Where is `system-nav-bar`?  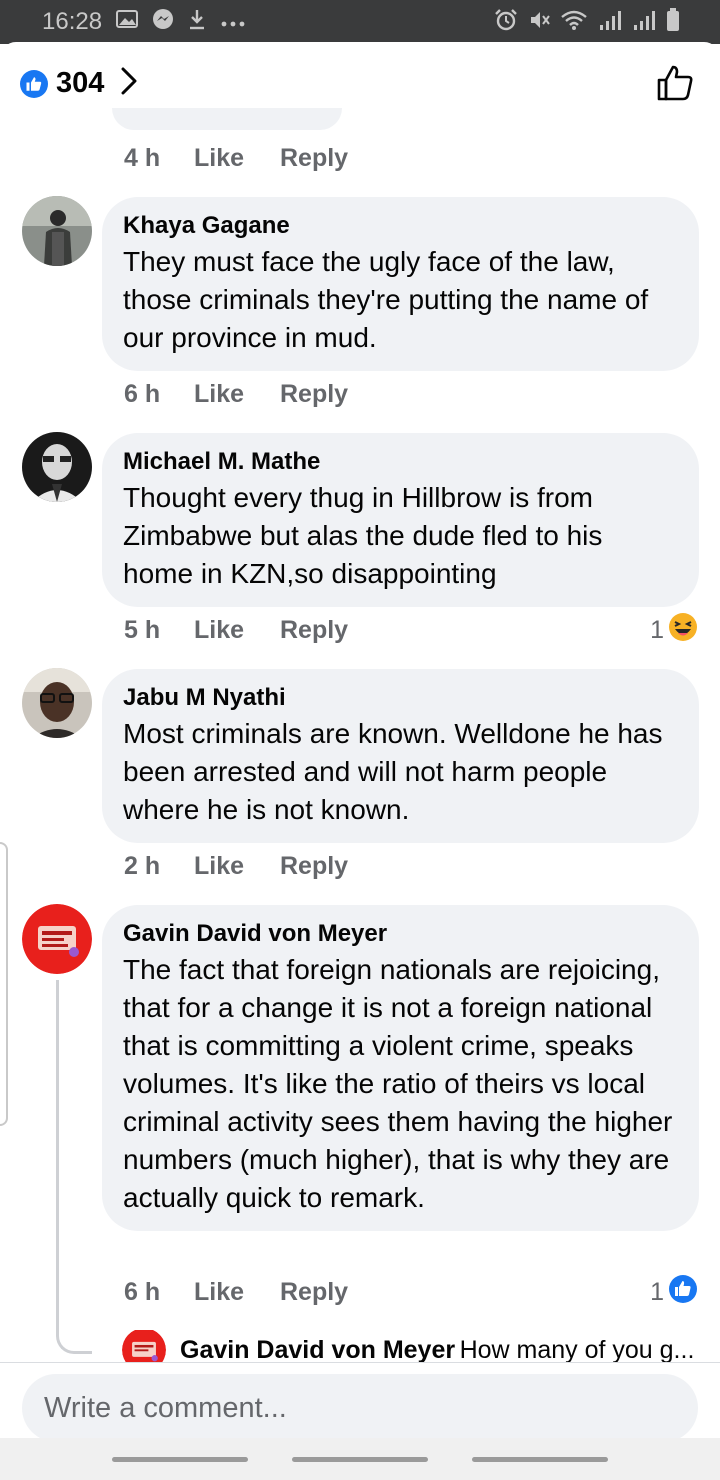 system-nav-bar is located at coordinates (360, 1459).